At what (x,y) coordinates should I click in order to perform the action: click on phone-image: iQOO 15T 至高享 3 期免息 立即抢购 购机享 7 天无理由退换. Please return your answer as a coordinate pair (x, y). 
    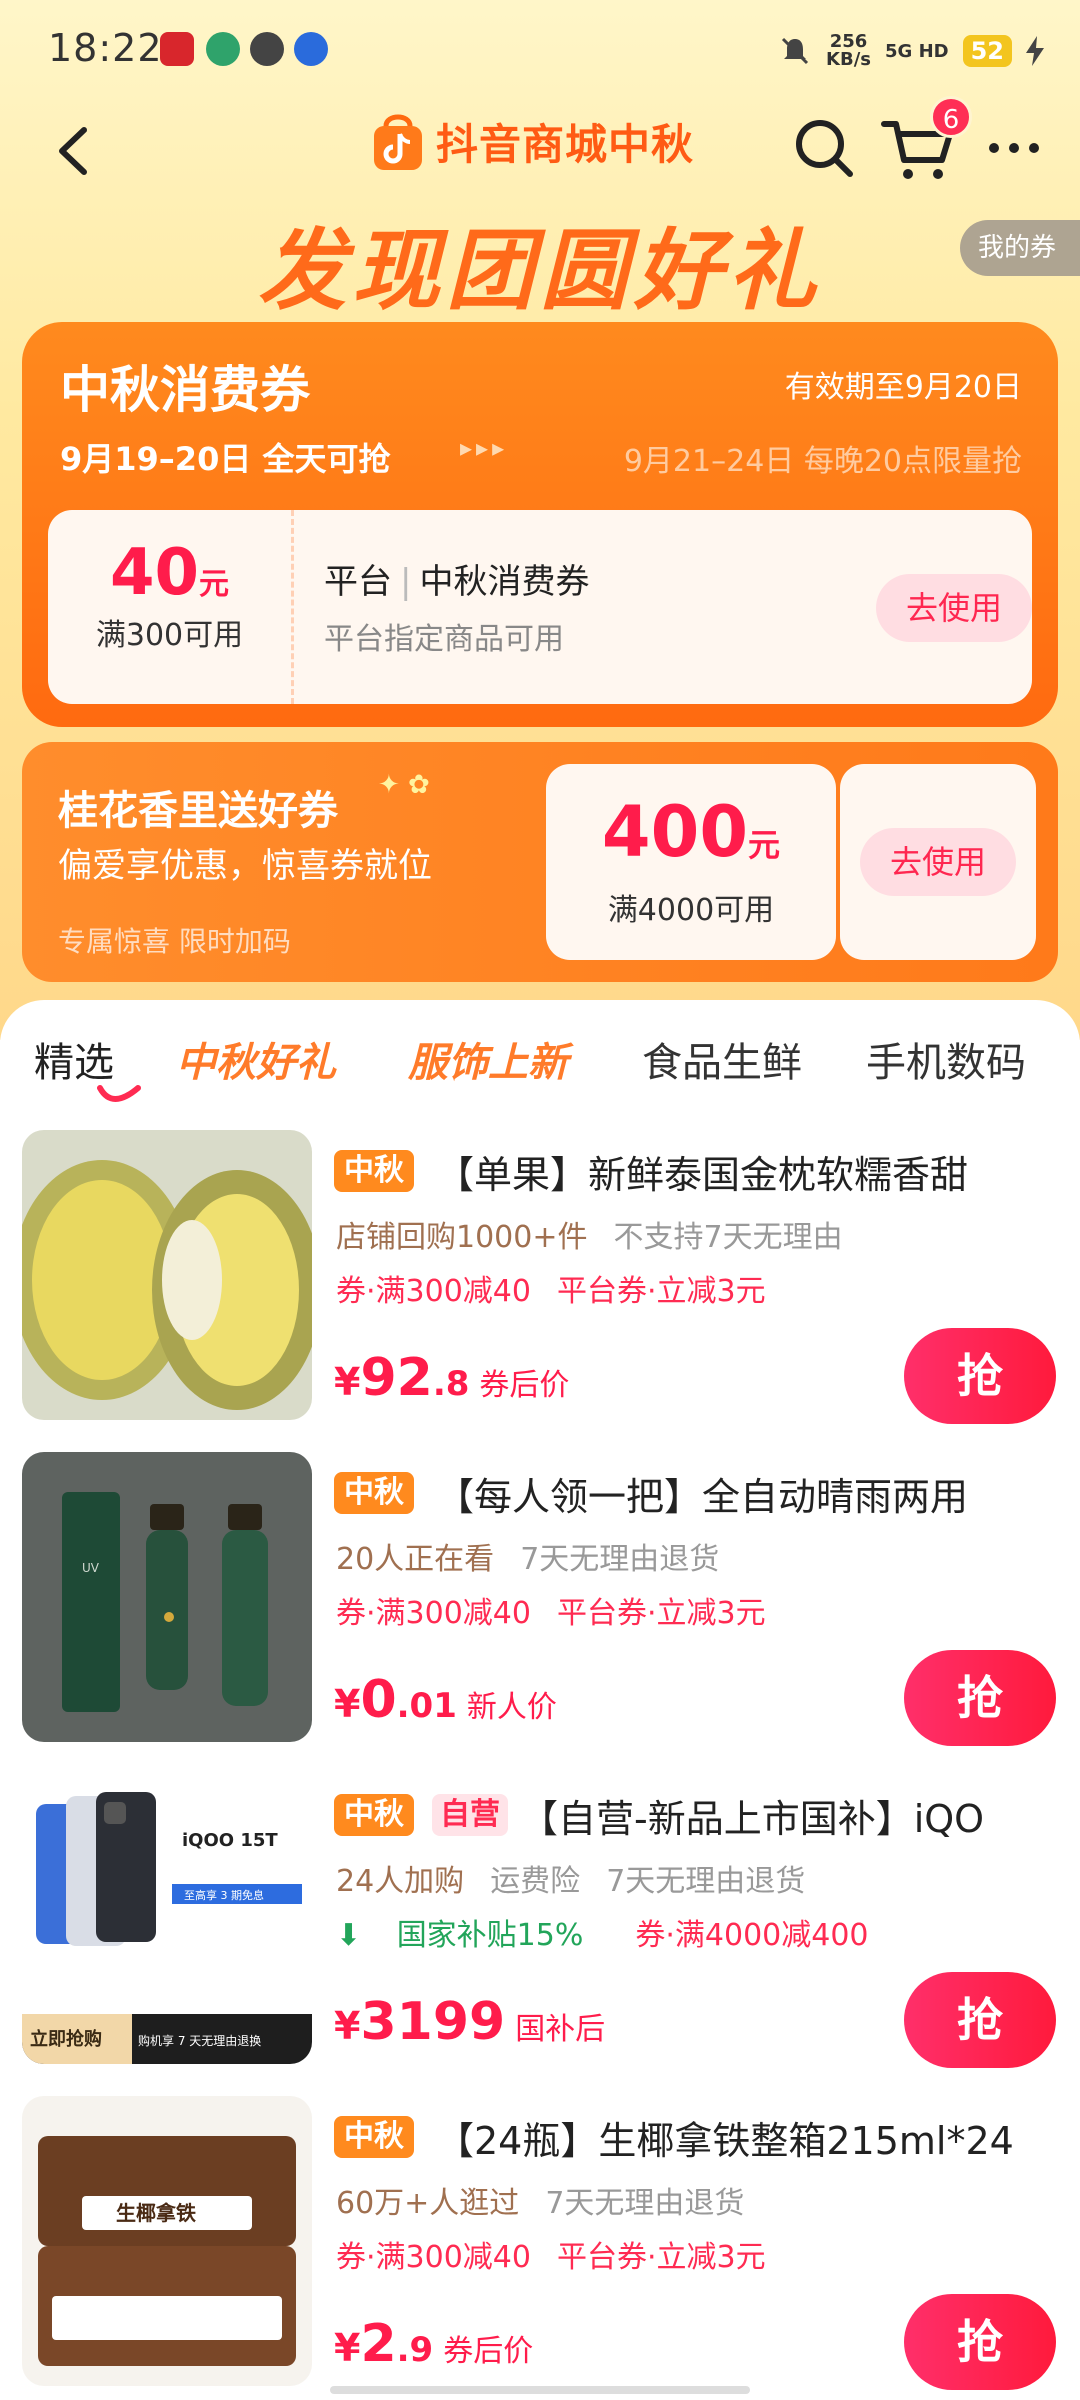
    Looking at the image, I should click on (167, 1919).